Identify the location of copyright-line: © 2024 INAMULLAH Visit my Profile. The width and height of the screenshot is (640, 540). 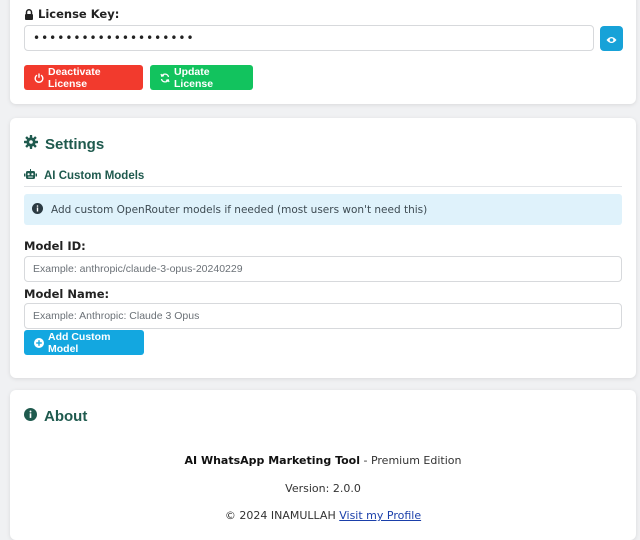
(323, 515).